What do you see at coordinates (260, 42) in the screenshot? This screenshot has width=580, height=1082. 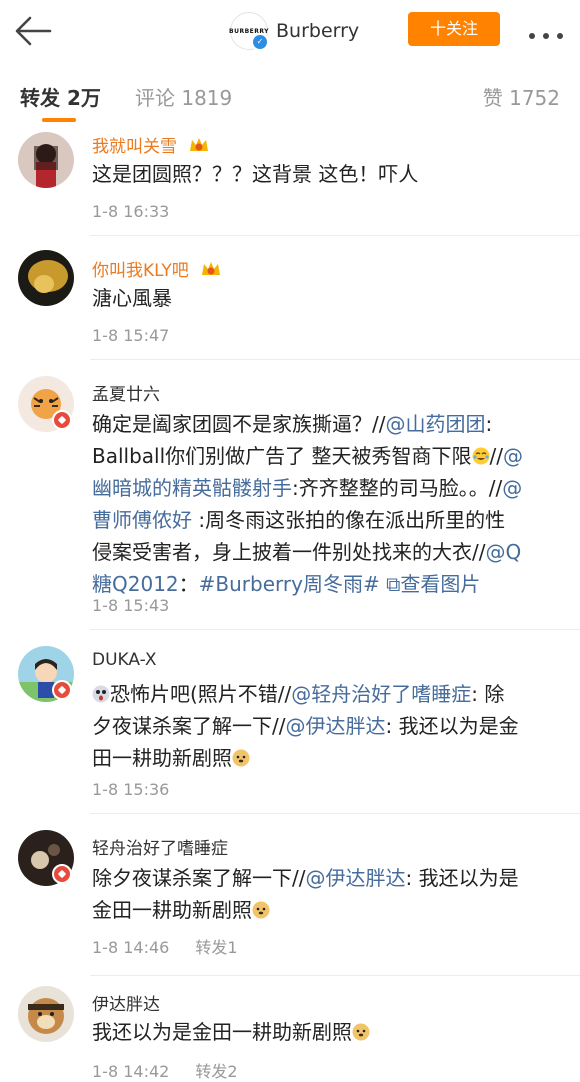 I see `verified-icon: ✓` at bounding box center [260, 42].